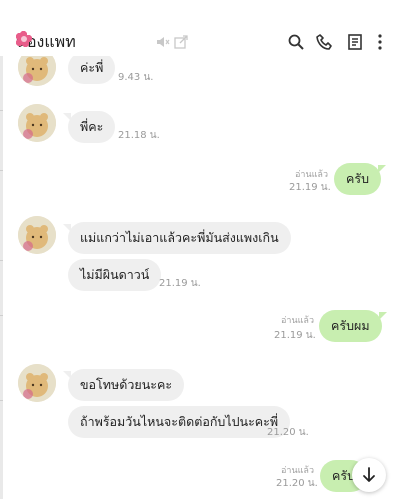  I want to click on search-icon, so click(296, 42).